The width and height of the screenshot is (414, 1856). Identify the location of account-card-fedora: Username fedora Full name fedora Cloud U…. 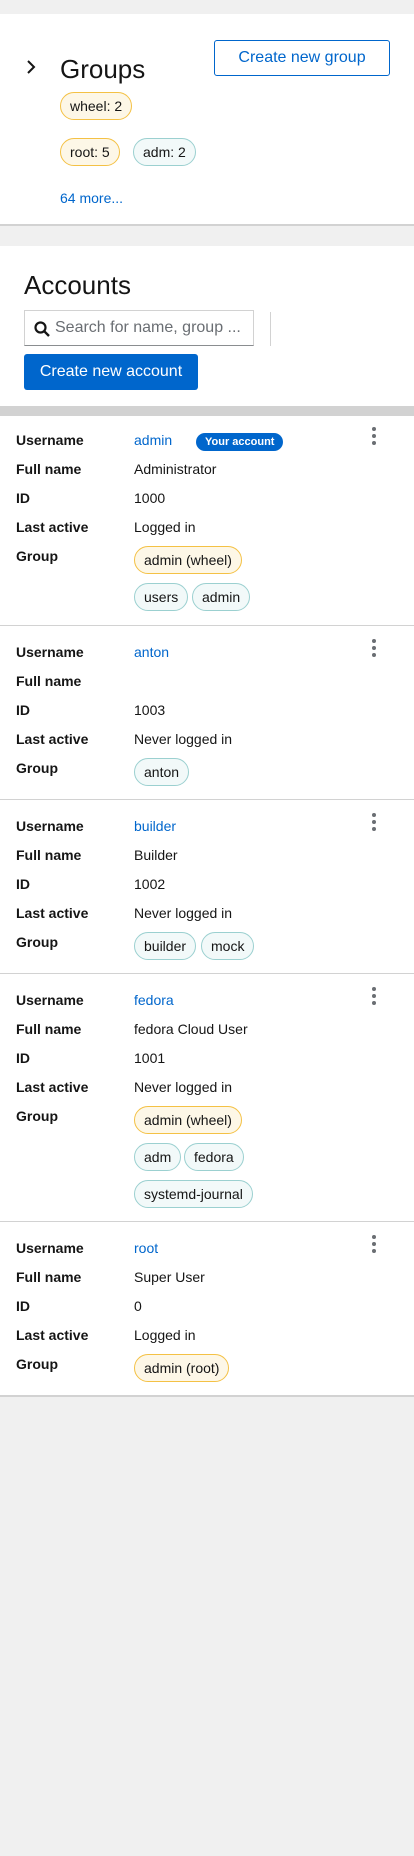
(207, 1098).